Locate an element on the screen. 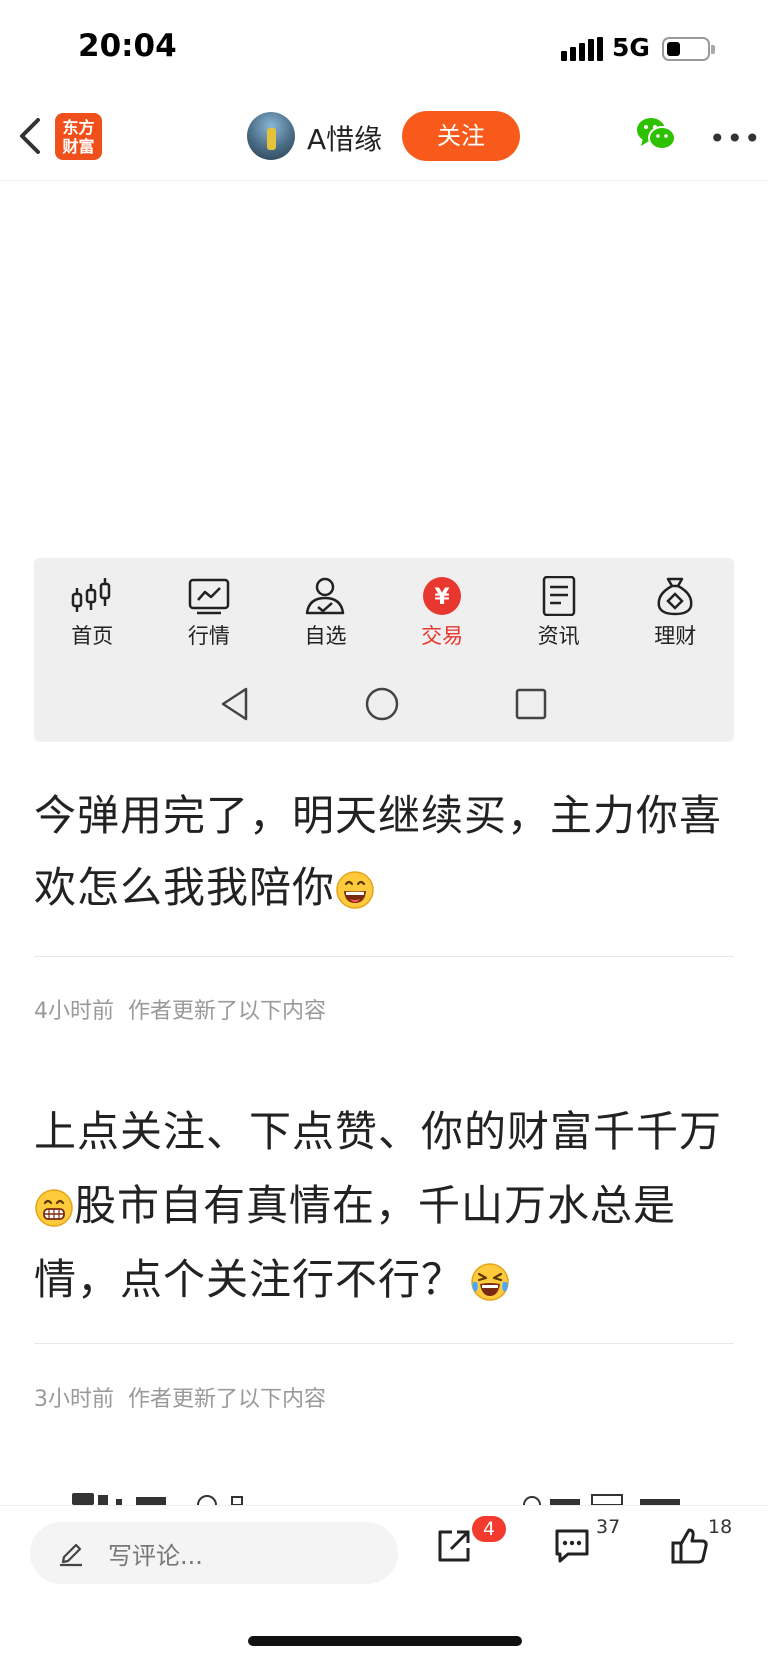 The image size is (768, 1664). logo-line2: 财富 is located at coordinates (78, 146).